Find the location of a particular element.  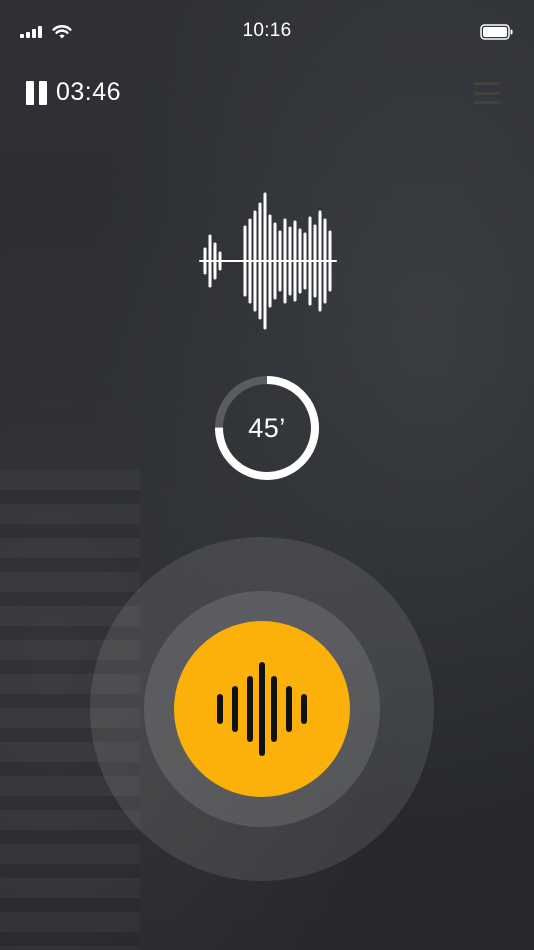

countdown-label: 45’ is located at coordinates (267, 427).